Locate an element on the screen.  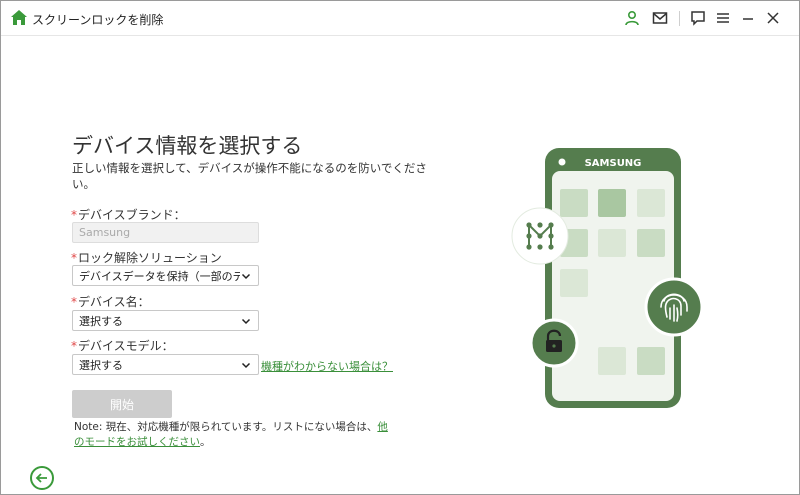
menu-icon is located at coordinates (723, 18).